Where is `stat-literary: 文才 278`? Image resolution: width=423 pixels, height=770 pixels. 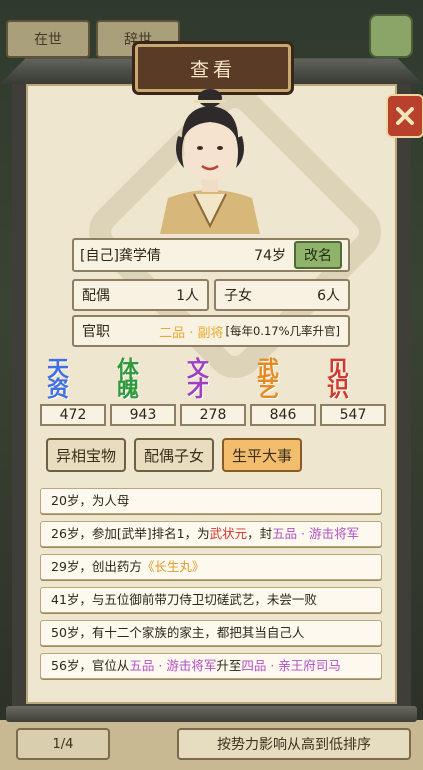 stat-literary: 文才 278 is located at coordinates (213, 388).